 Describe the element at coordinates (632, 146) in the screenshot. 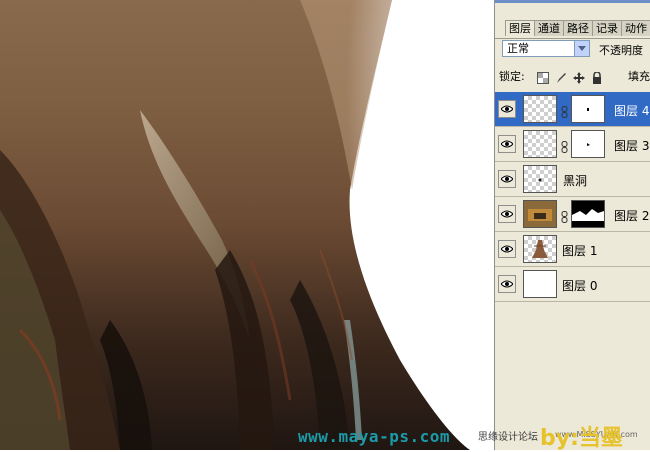

I see `layer-name: 图层 3` at that location.